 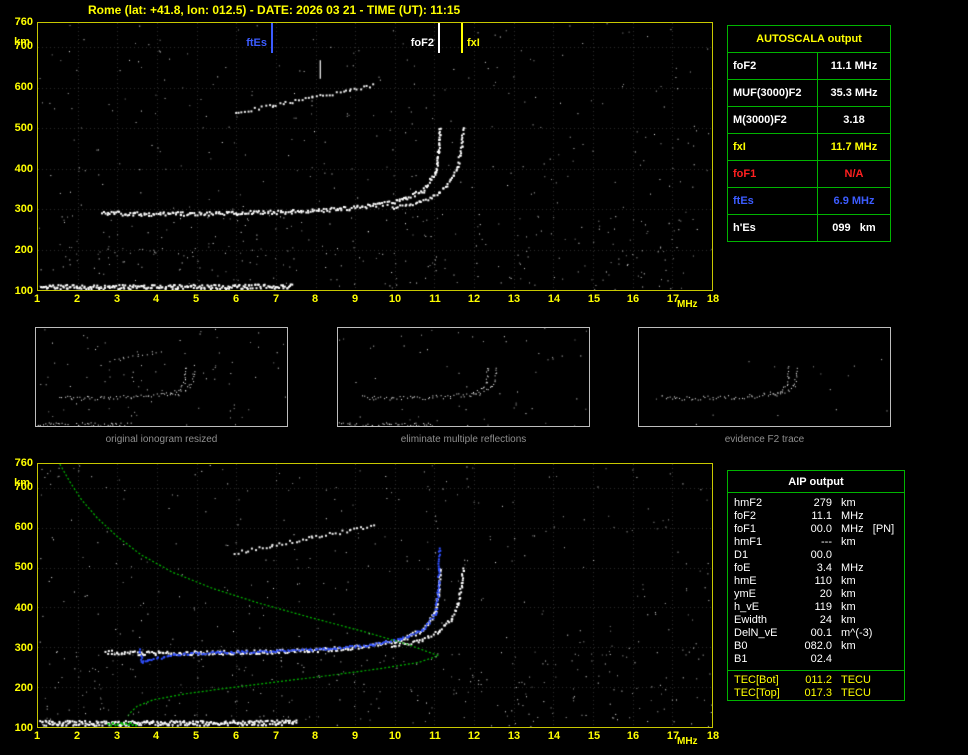 I want to click on x-tick-label: 6, so click(x=236, y=299).